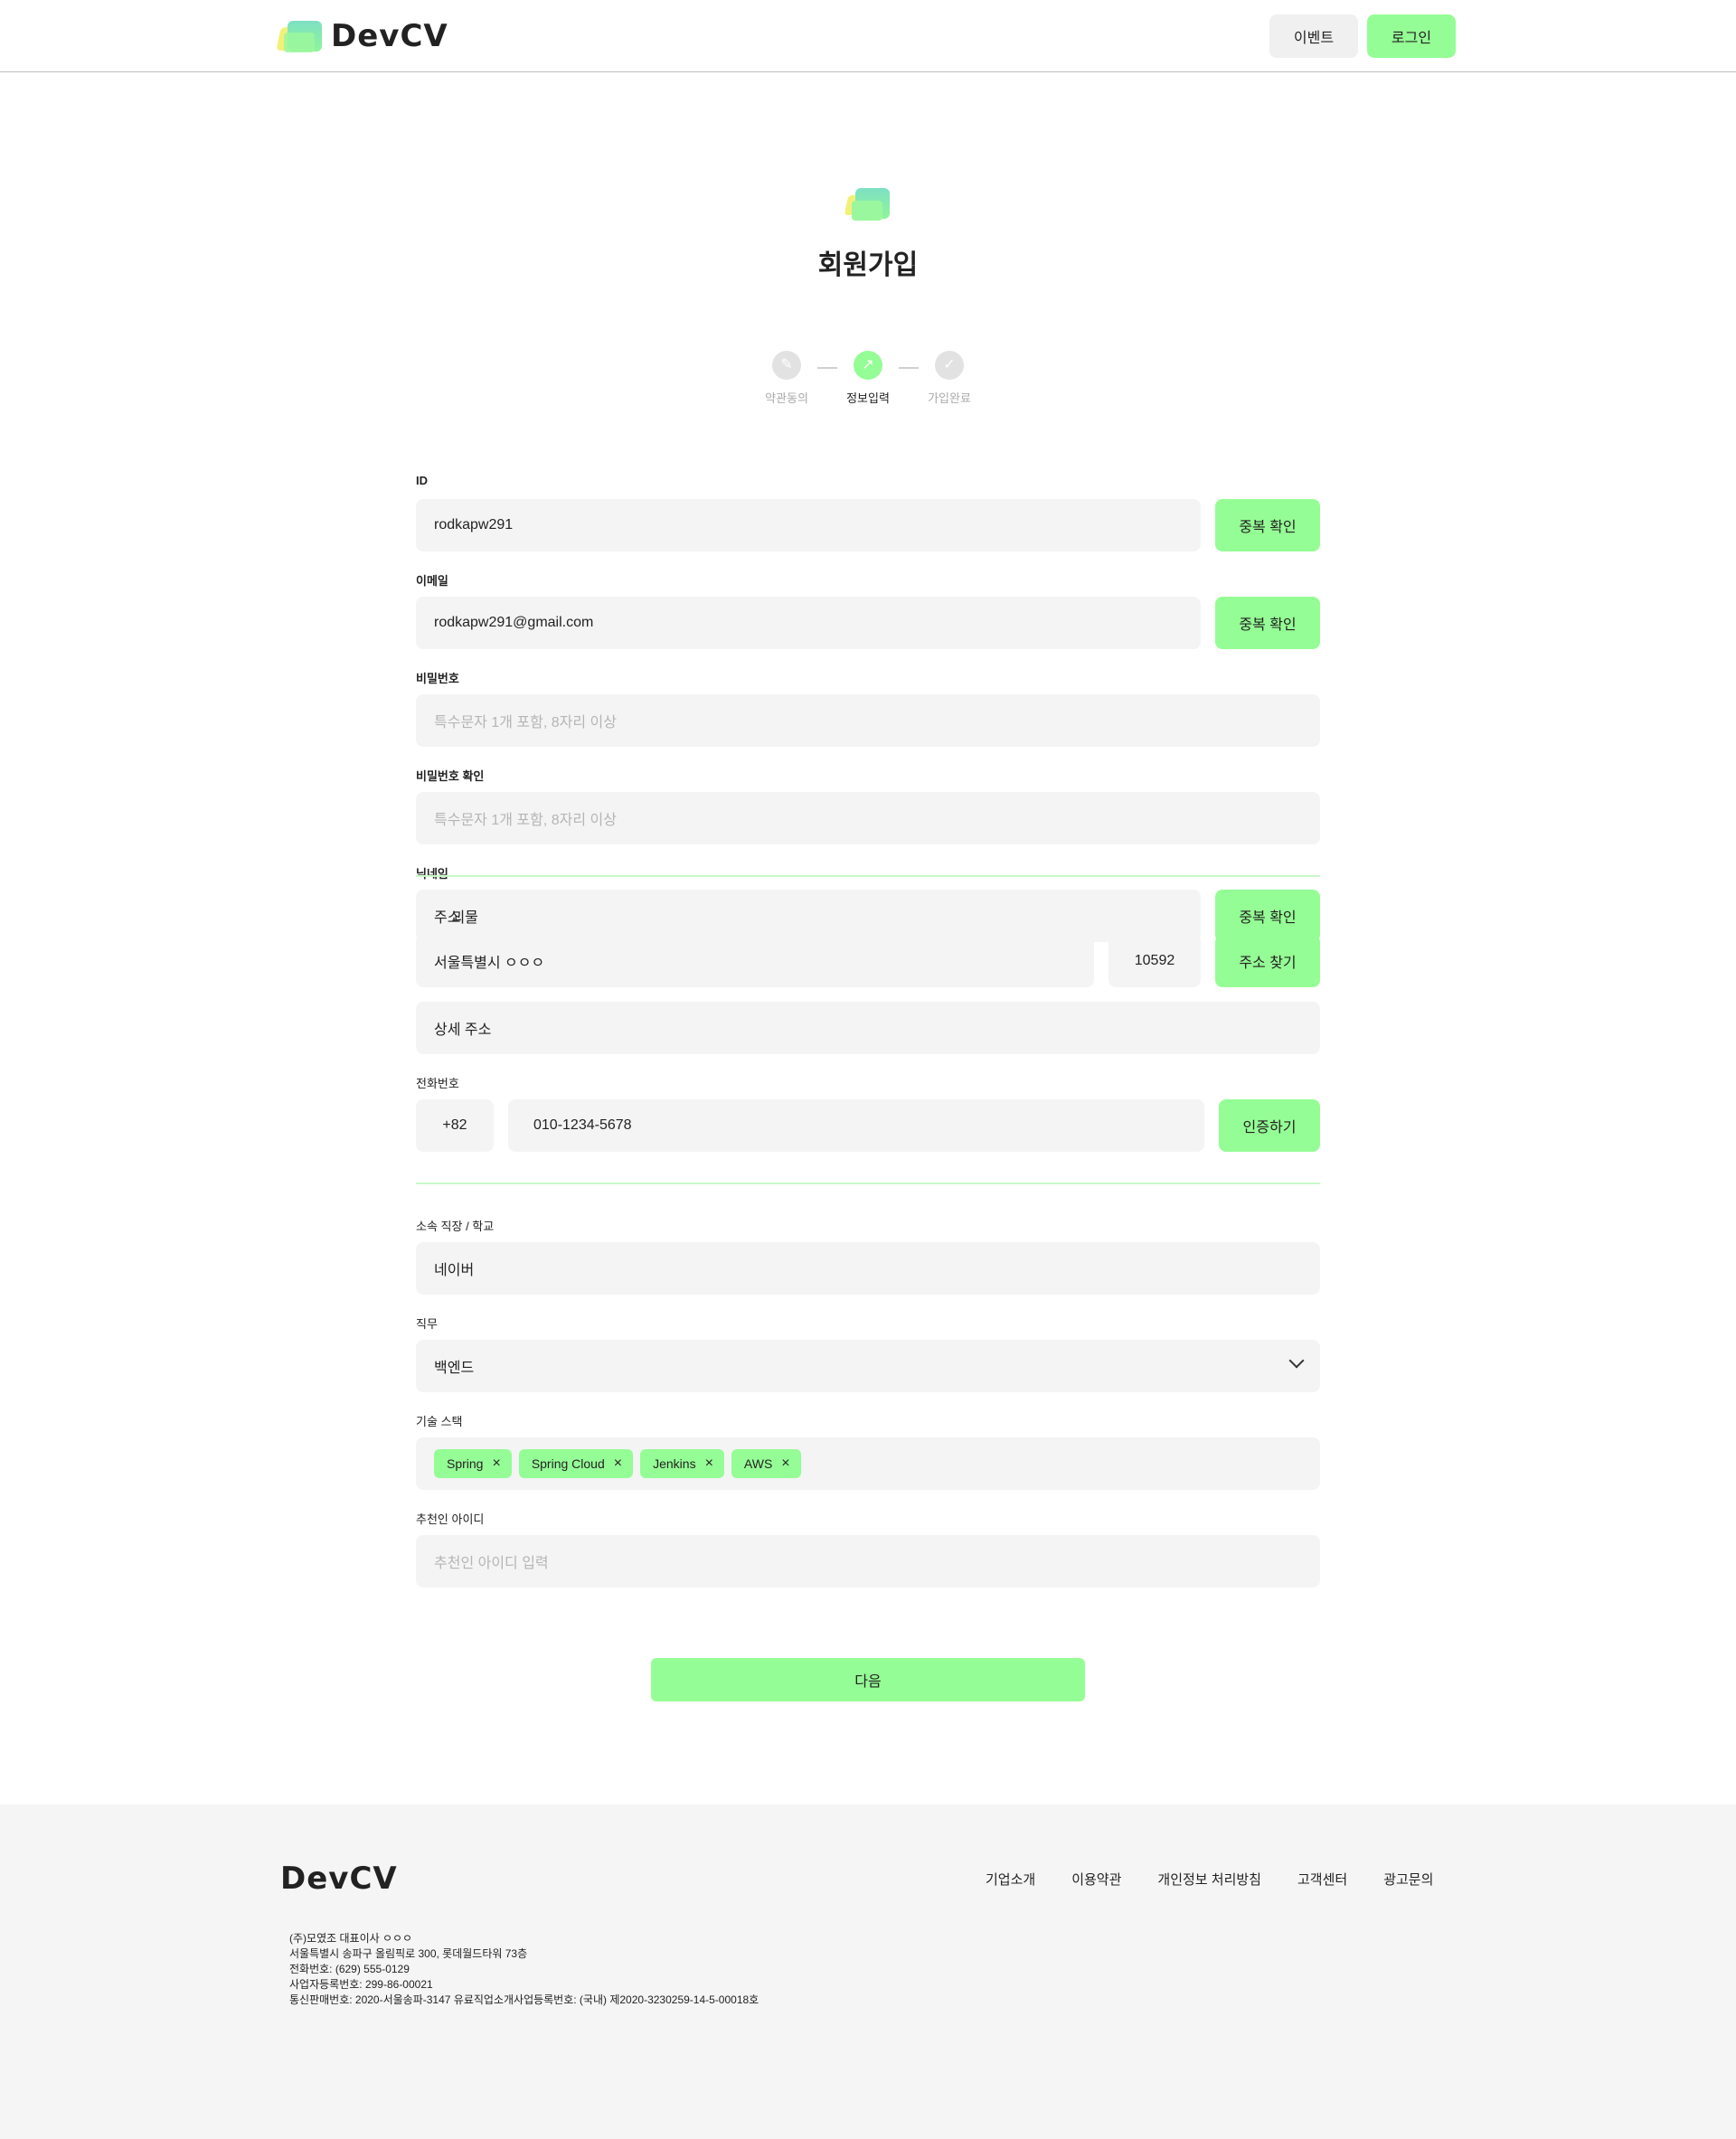  I want to click on email-label: 이메일, so click(432, 581).